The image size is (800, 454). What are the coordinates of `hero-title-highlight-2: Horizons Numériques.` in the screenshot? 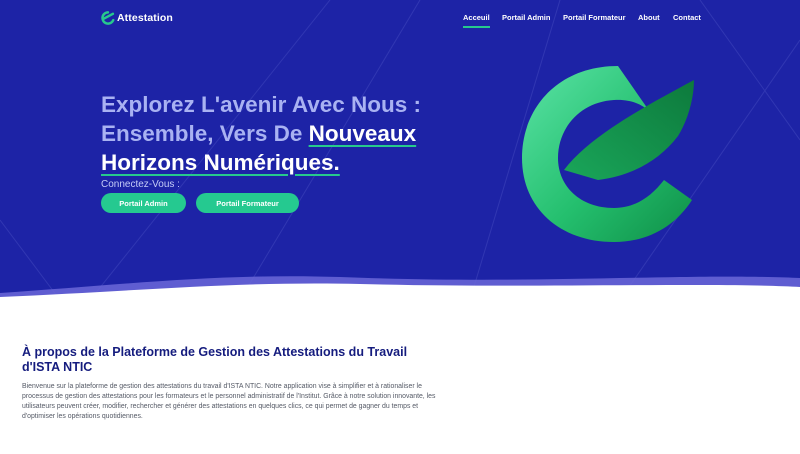 It's located at (220, 162).